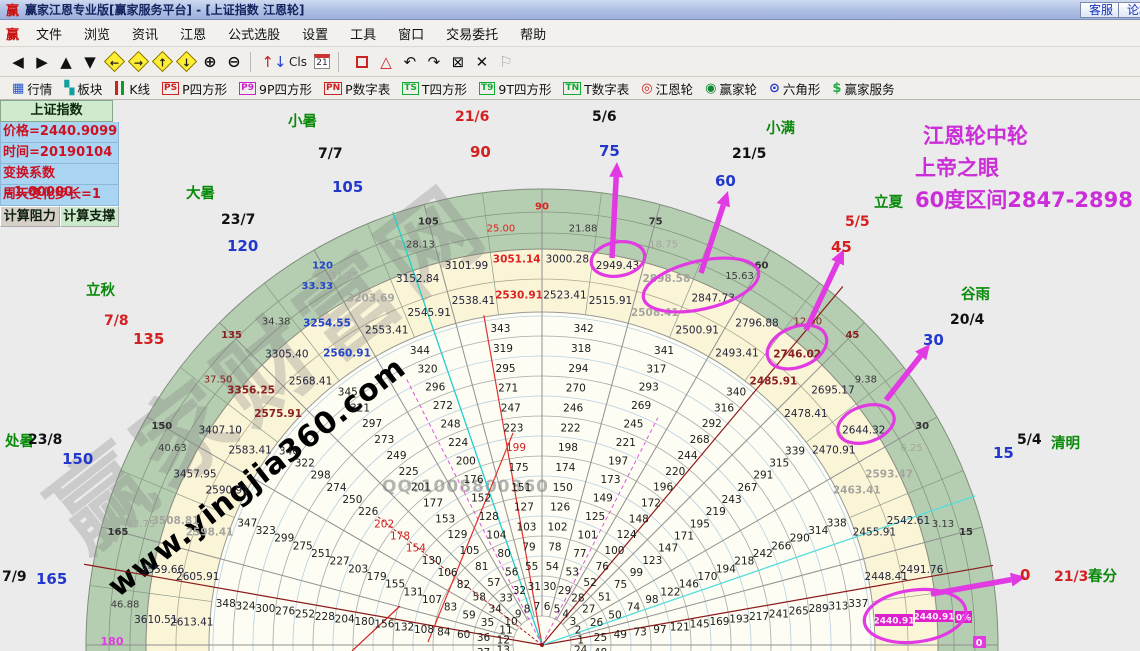 Image resolution: width=1140 pixels, height=651 pixels. Describe the element at coordinates (395, 585) in the screenshot. I see `svg-text: 155` at that location.